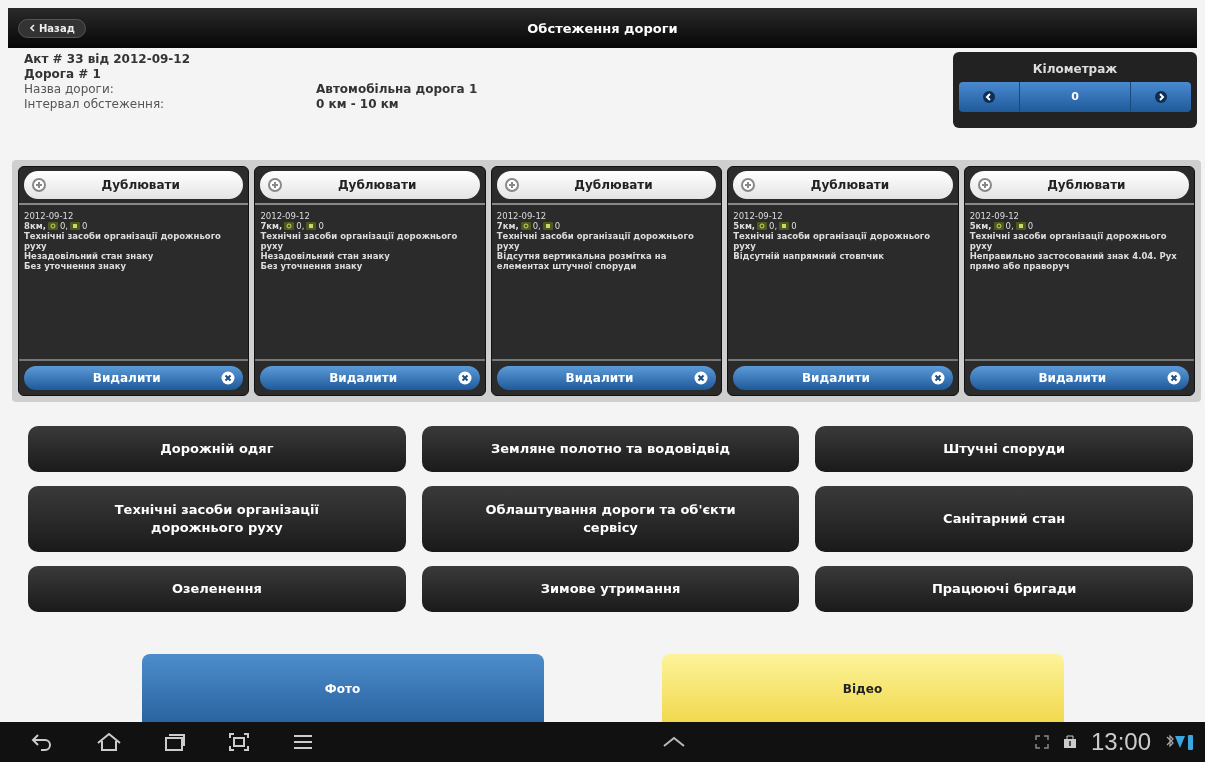  Describe the element at coordinates (35, 226) in the screenshot. I see `card-km: 8км,` at that location.